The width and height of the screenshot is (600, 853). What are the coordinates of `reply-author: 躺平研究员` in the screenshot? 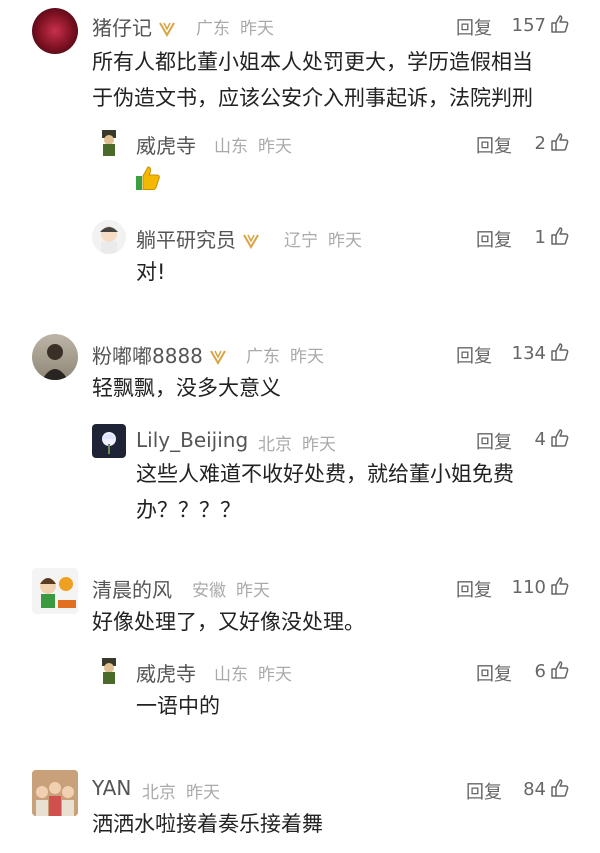 It's located at (198, 238).